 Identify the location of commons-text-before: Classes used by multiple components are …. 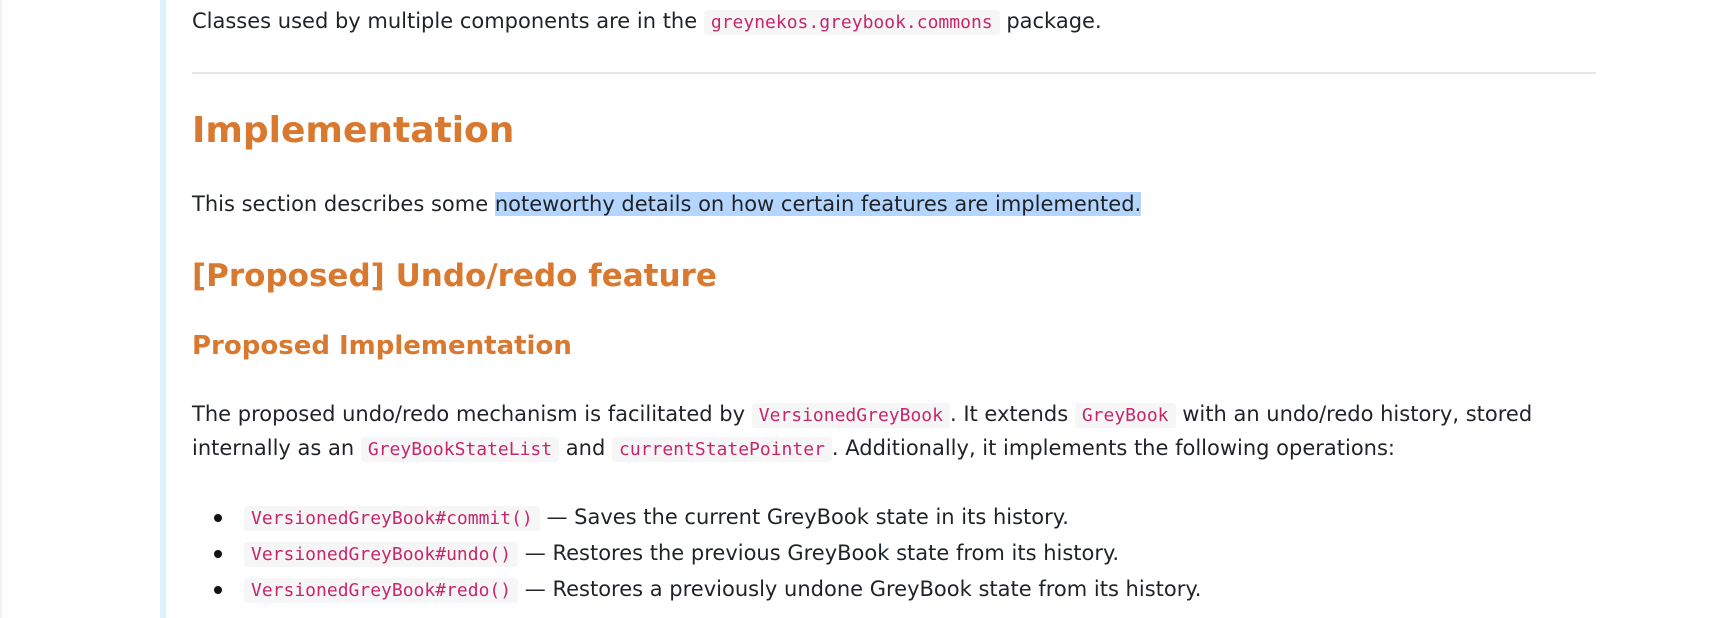
(445, 21).